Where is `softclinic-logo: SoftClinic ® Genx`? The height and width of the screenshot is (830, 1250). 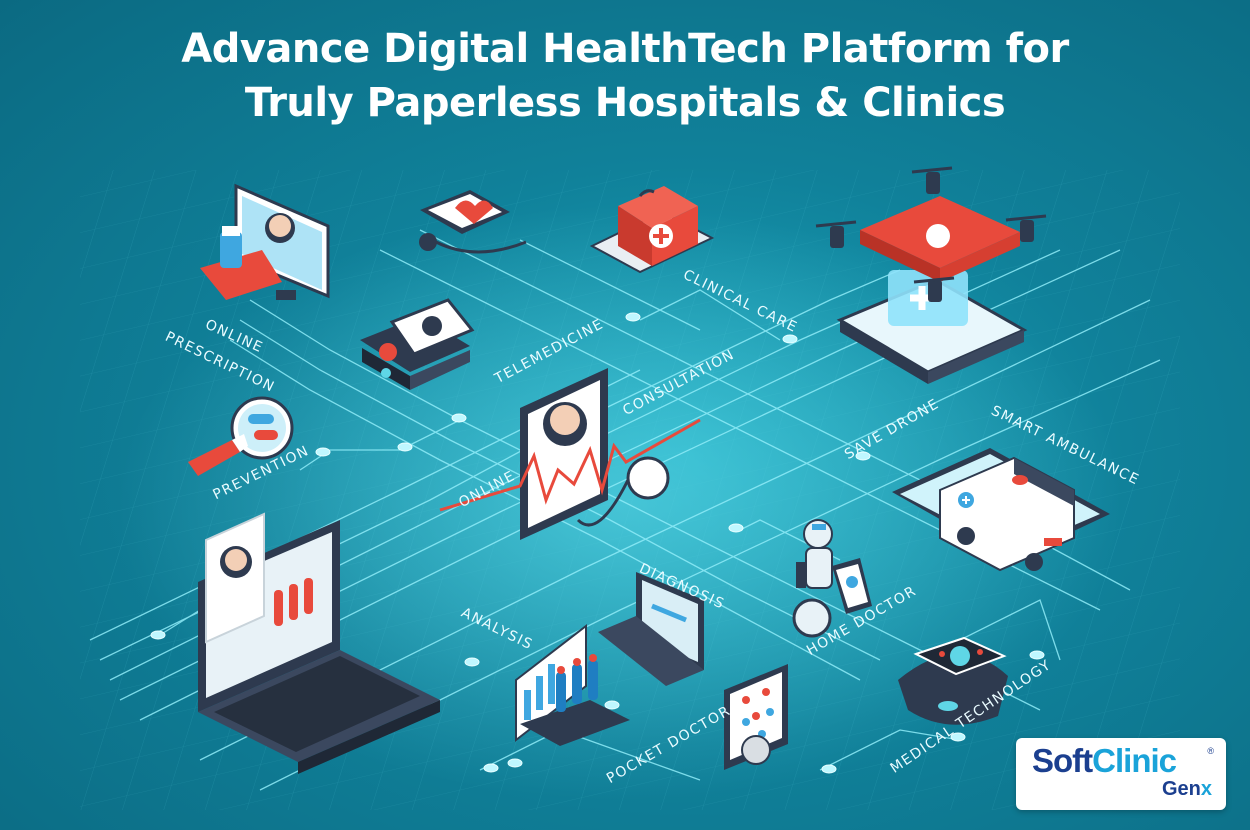
softclinic-logo: SoftClinic ® Genx is located at coordinates (1121, 774).